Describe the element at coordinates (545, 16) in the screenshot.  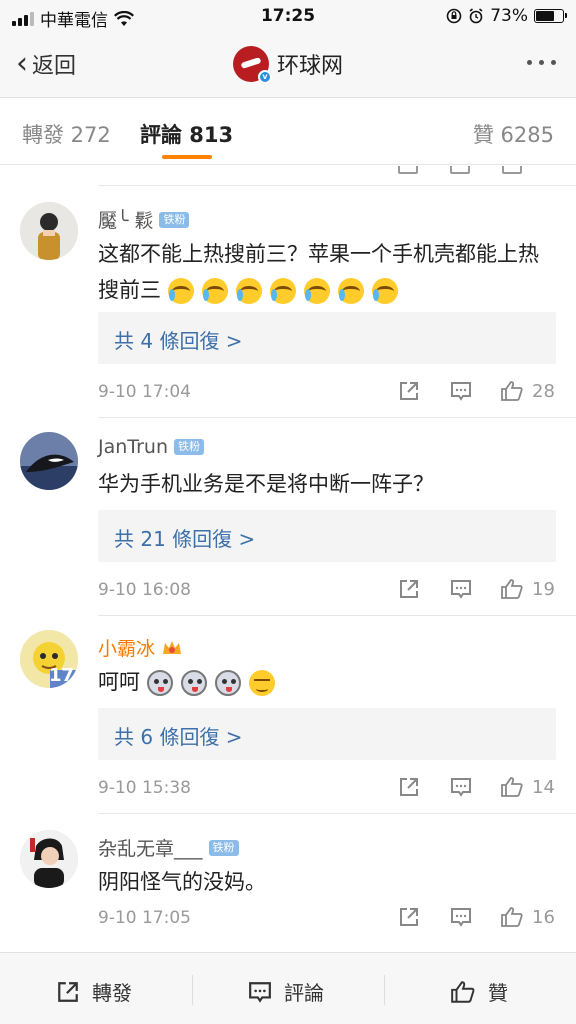
I see `battery-fill` at that location.